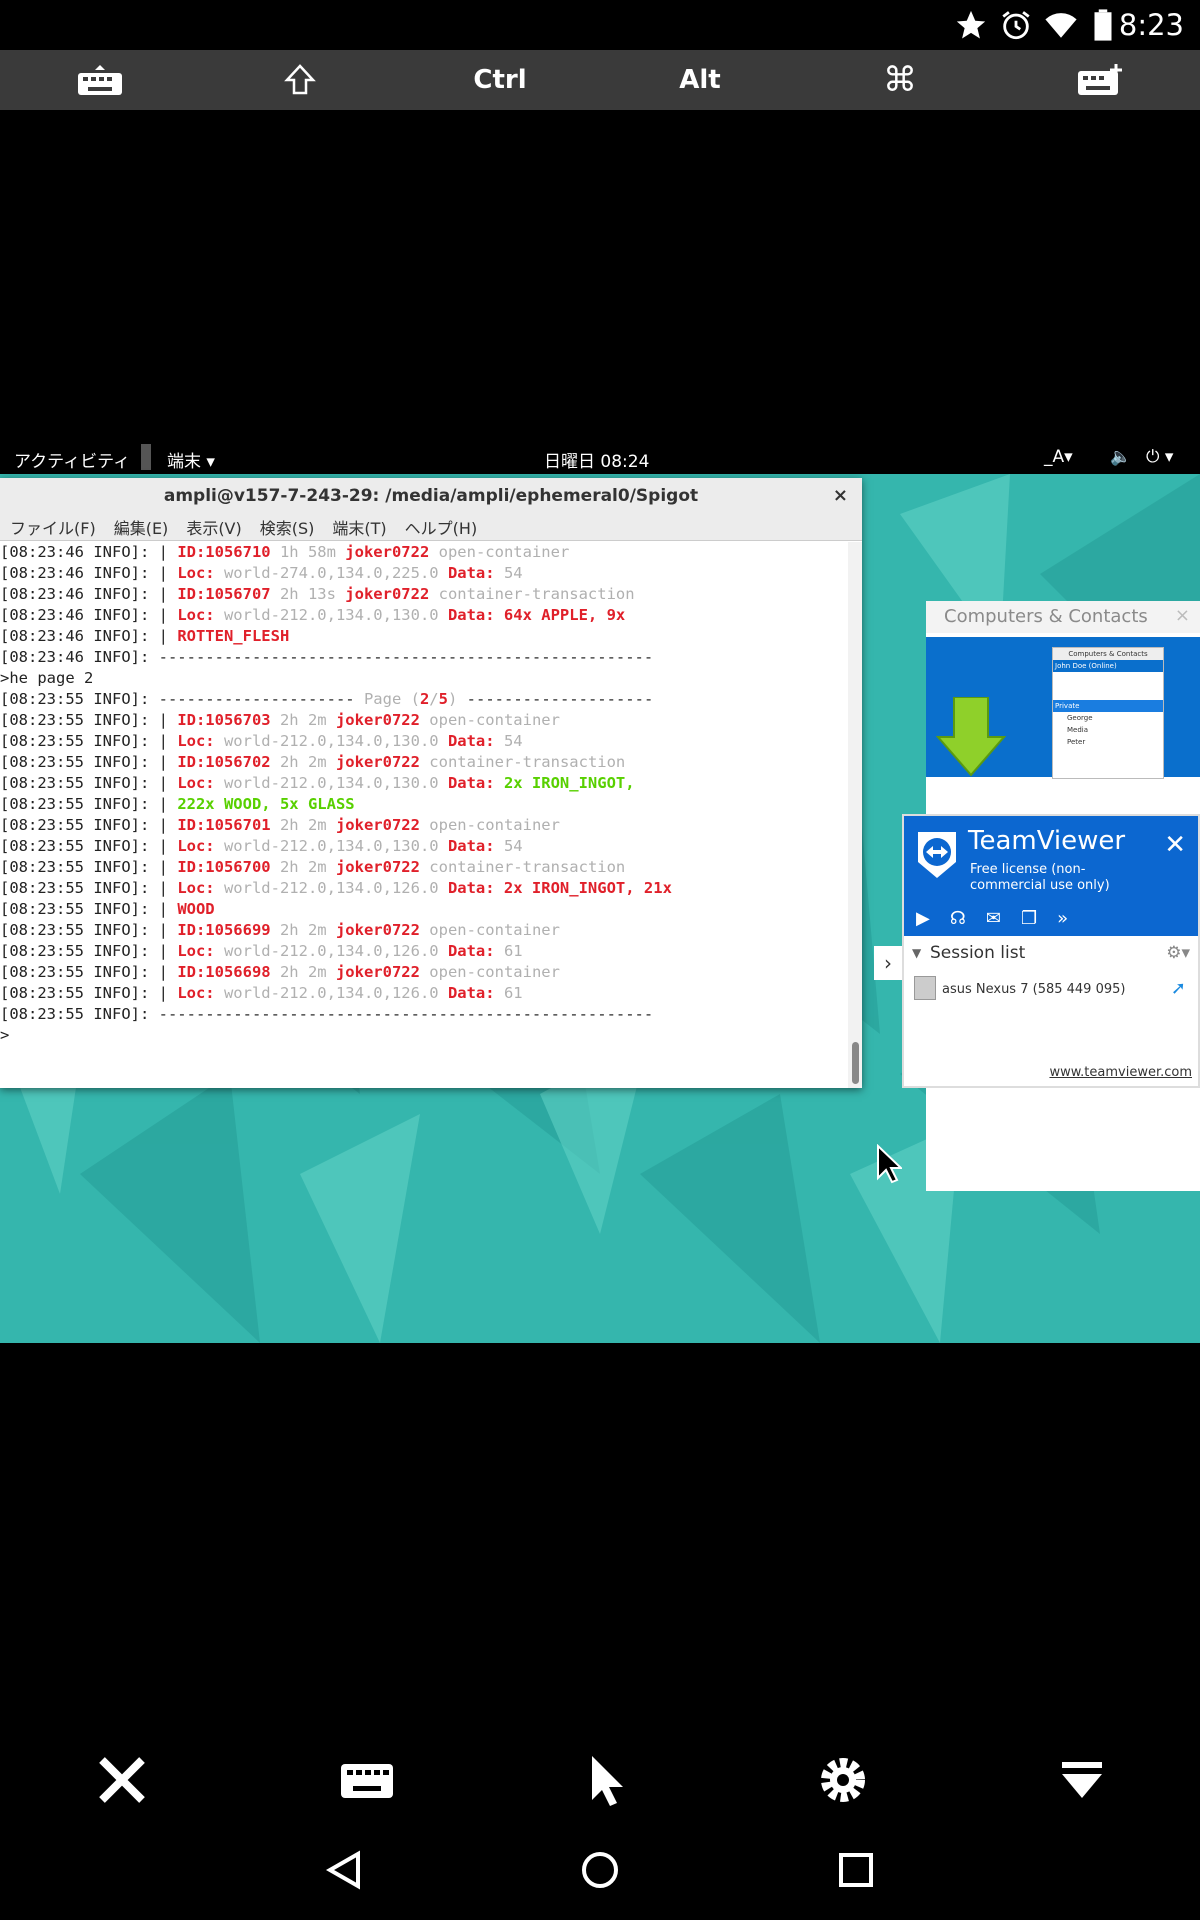  Describe the element at coordinates (424, 1035) in the screenshot. I see `terminal-line: >` at that location.